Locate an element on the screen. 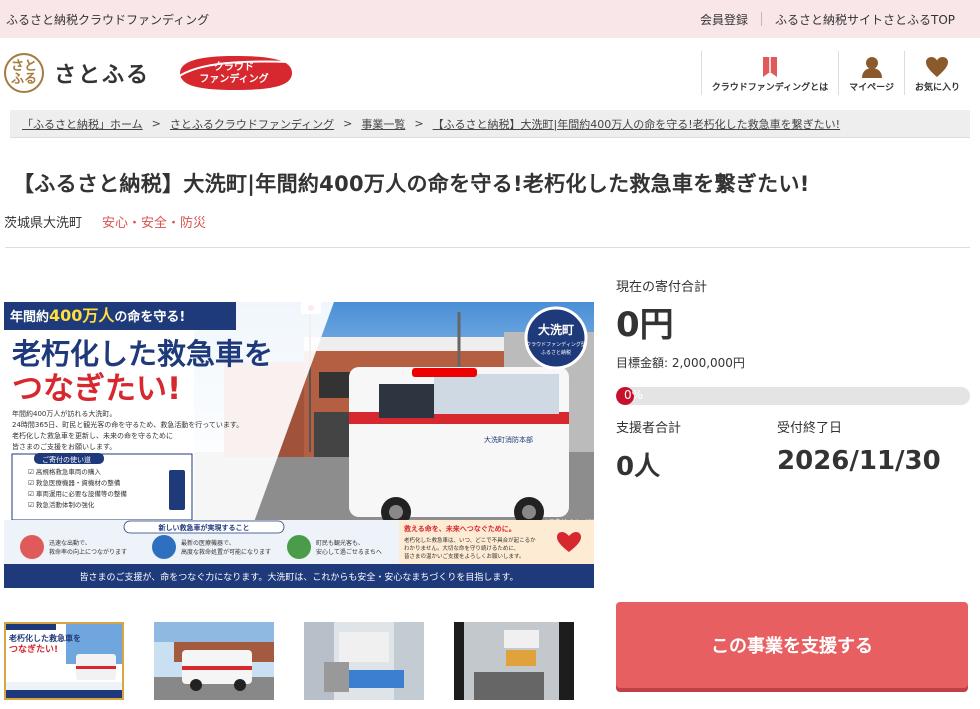 The width and height of the screenshot is (980, 709). logo: さと ふる さとふる クラウド ファンディング is located at coordinates (150, 73).